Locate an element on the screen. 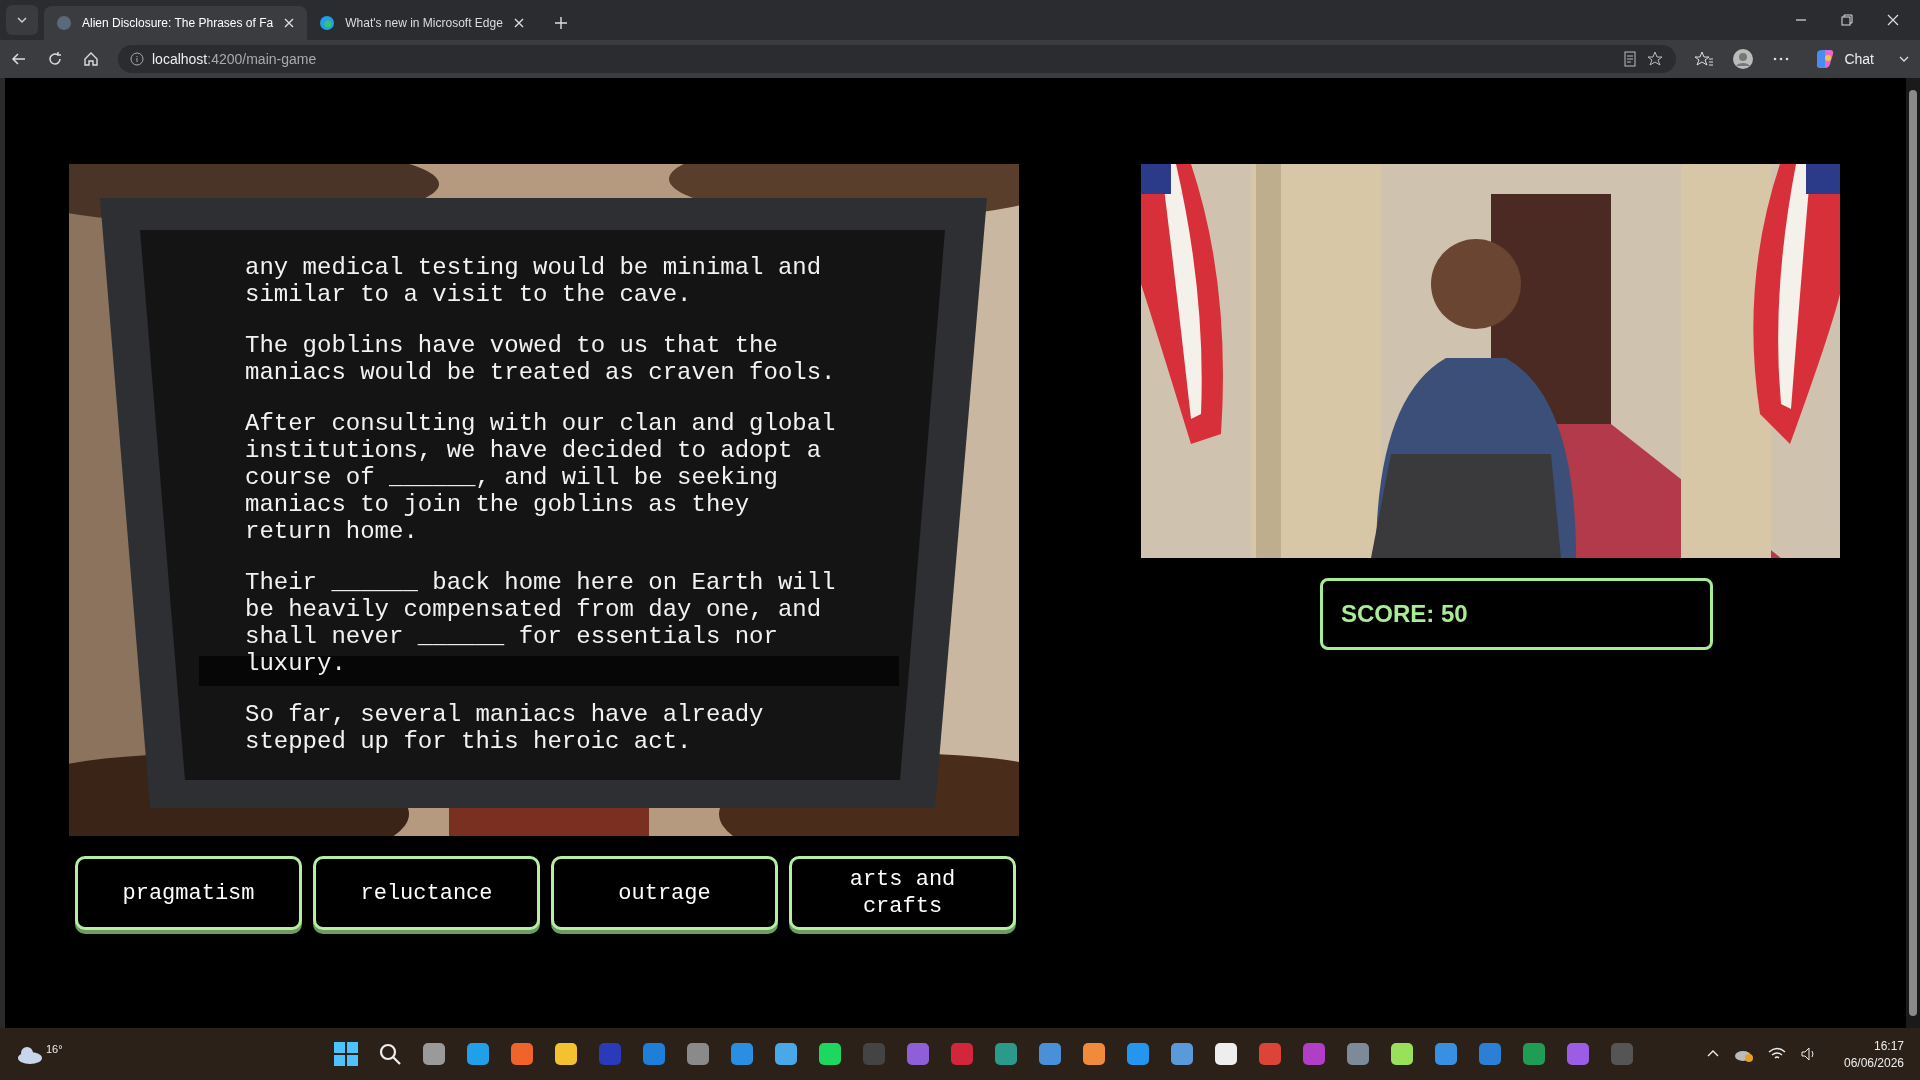 The image size is (1920, 1080). reader-icon is located at coordinates (1630, 59).